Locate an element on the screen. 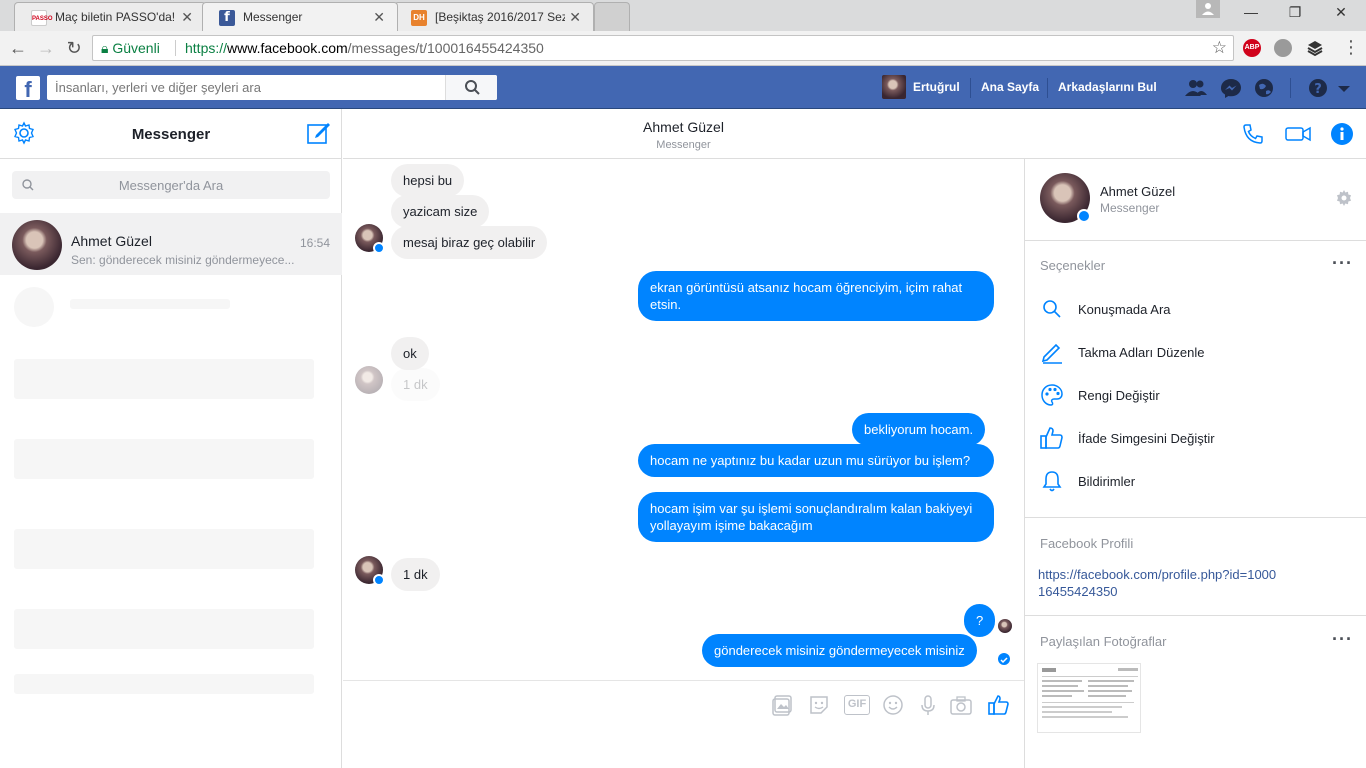 This screenshot has height=768, width=1366. emoji-icon is located at coordinates (893, 705).